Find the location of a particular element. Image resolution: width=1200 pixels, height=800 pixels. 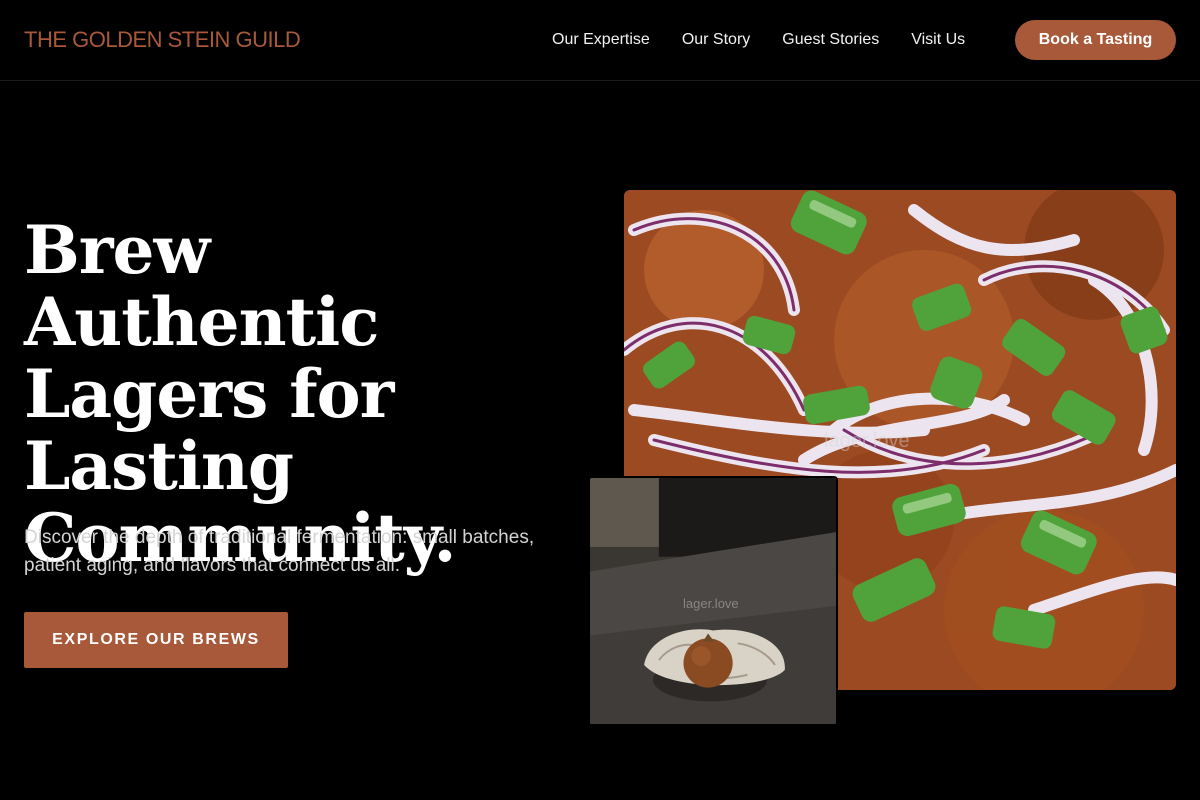

nav-link-our-expertise: Our Expertise is located at coordinates (601, 40).